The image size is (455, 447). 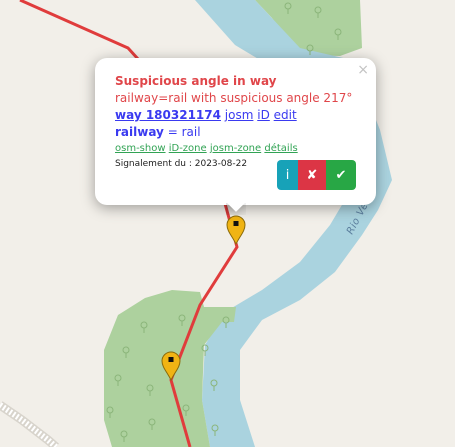 I want to click on edit-link: edit, so click(x=285, y=115).